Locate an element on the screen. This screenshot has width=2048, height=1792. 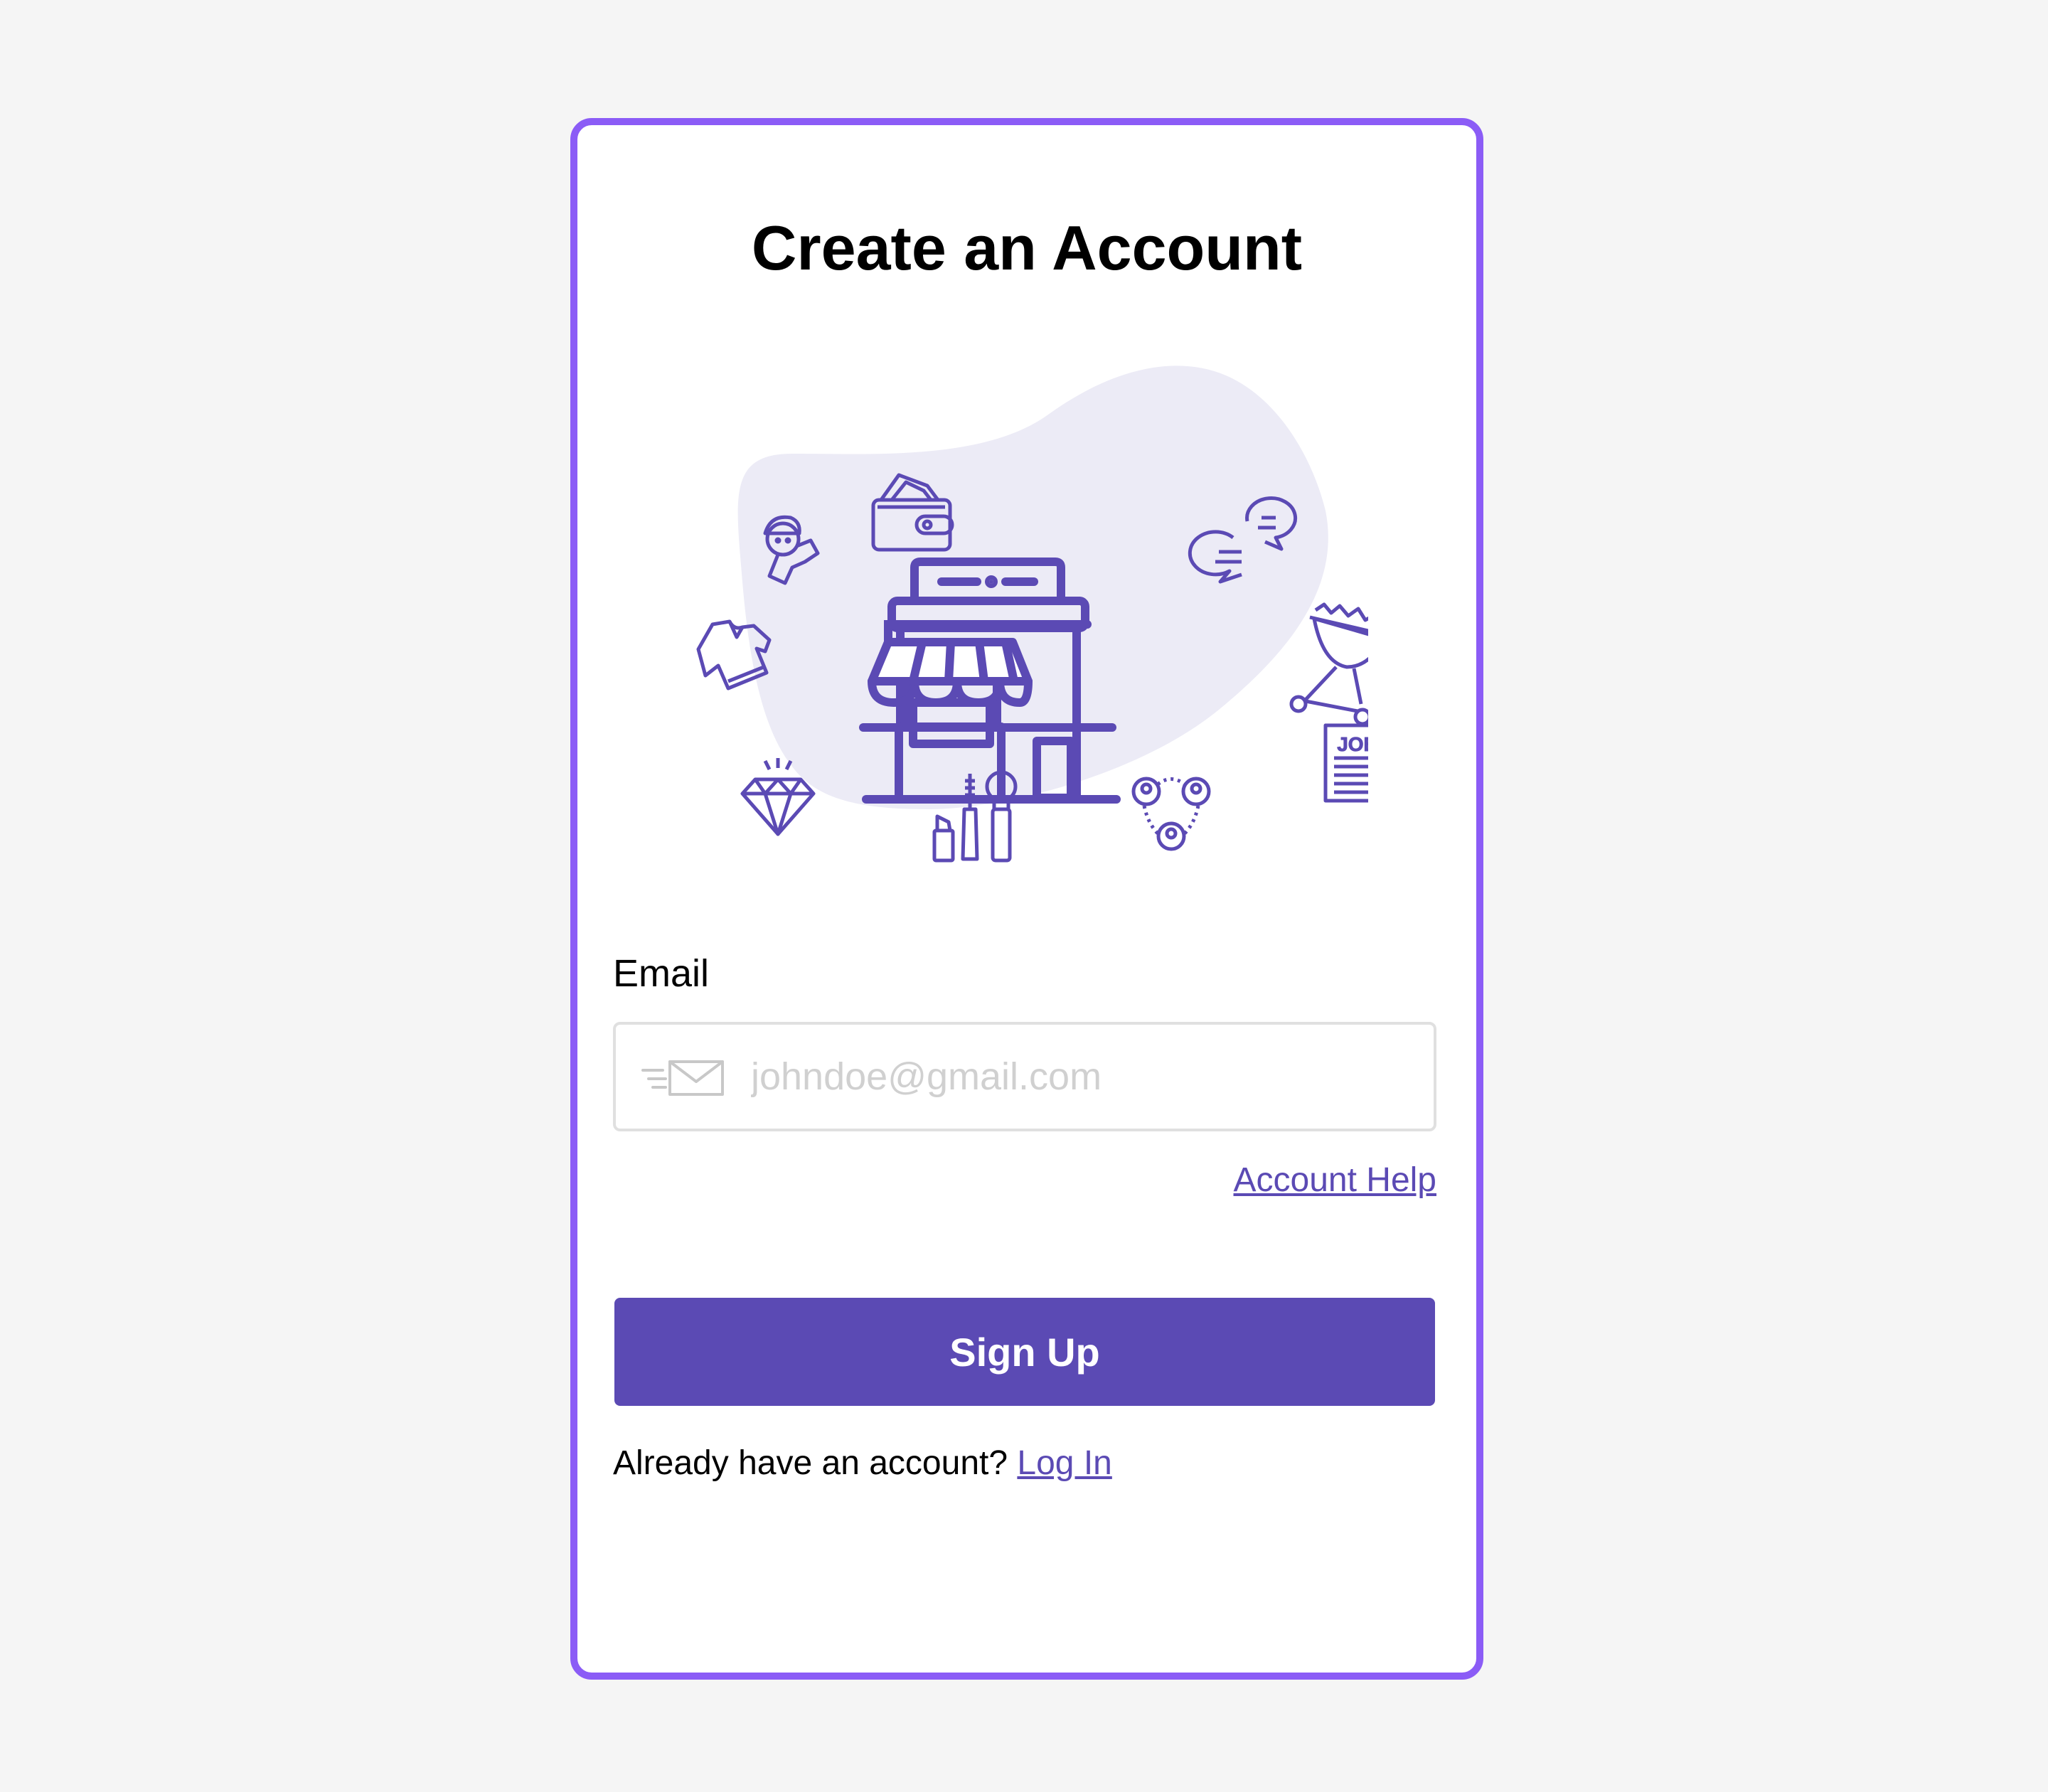
login-prompt: Already have an account? Log In is located at coordinates (862, 1463).